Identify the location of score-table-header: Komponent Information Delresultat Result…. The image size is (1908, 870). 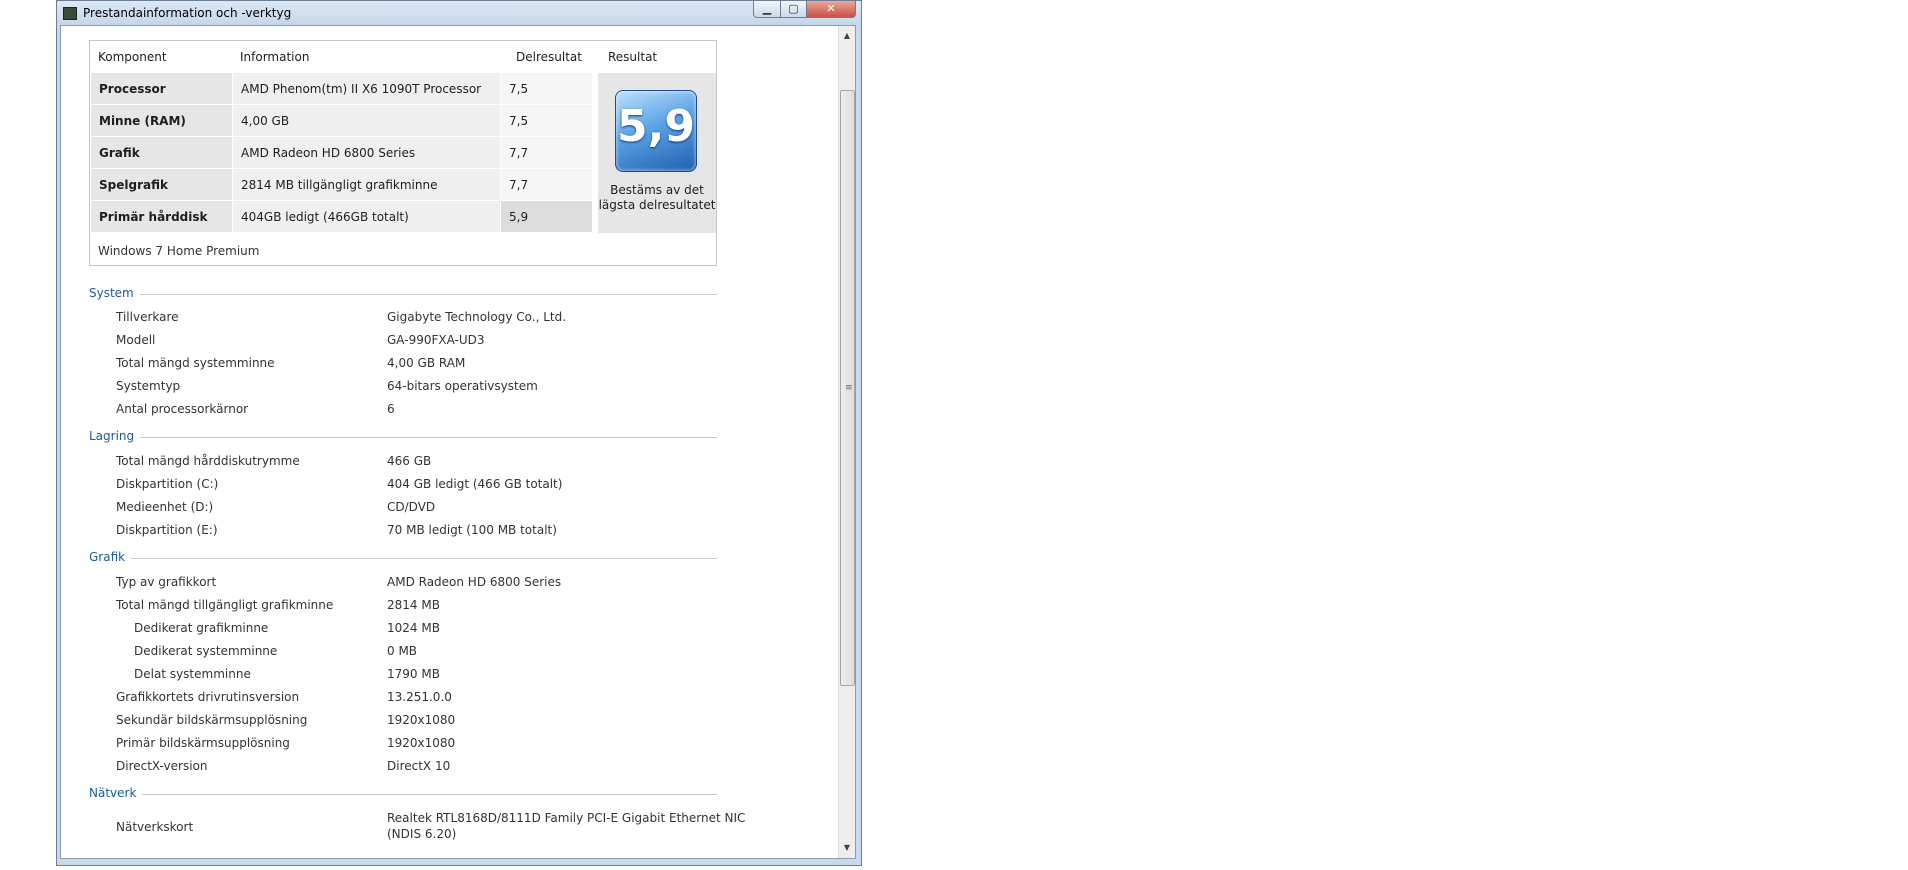
(403, 56).